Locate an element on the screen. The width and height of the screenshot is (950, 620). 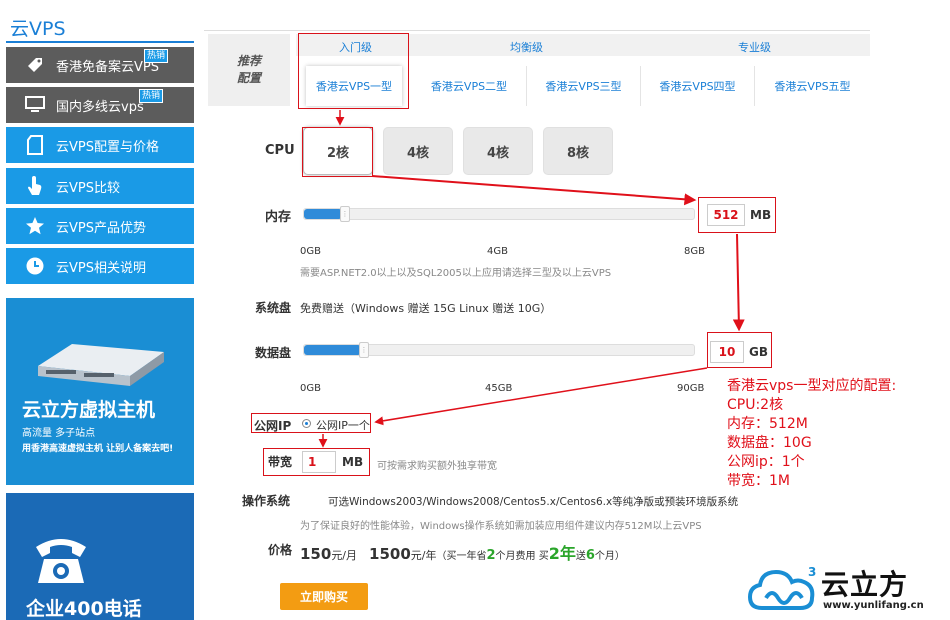
annotation-line: 内存：512M is located at coordinates (767, 424).